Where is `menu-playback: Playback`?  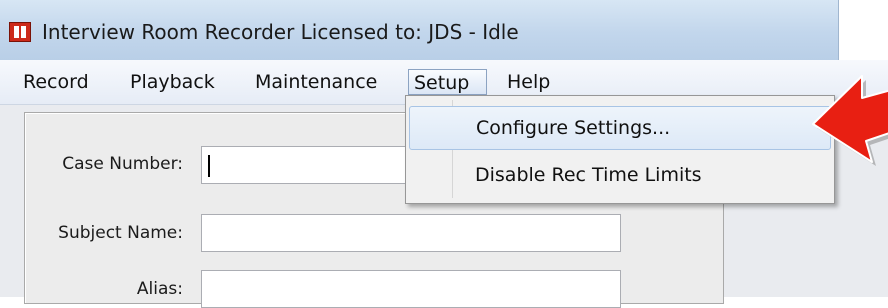
menu-playback: Playback is located at coordinates (172, 82).